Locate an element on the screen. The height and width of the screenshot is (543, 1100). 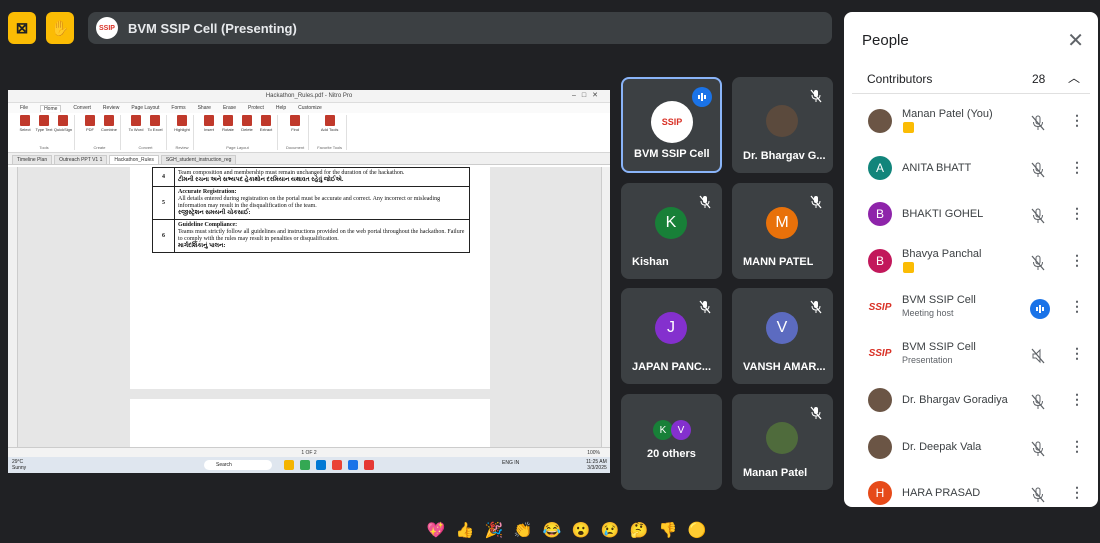
ribbon-tab: Home is located at coordinates (51, 108).